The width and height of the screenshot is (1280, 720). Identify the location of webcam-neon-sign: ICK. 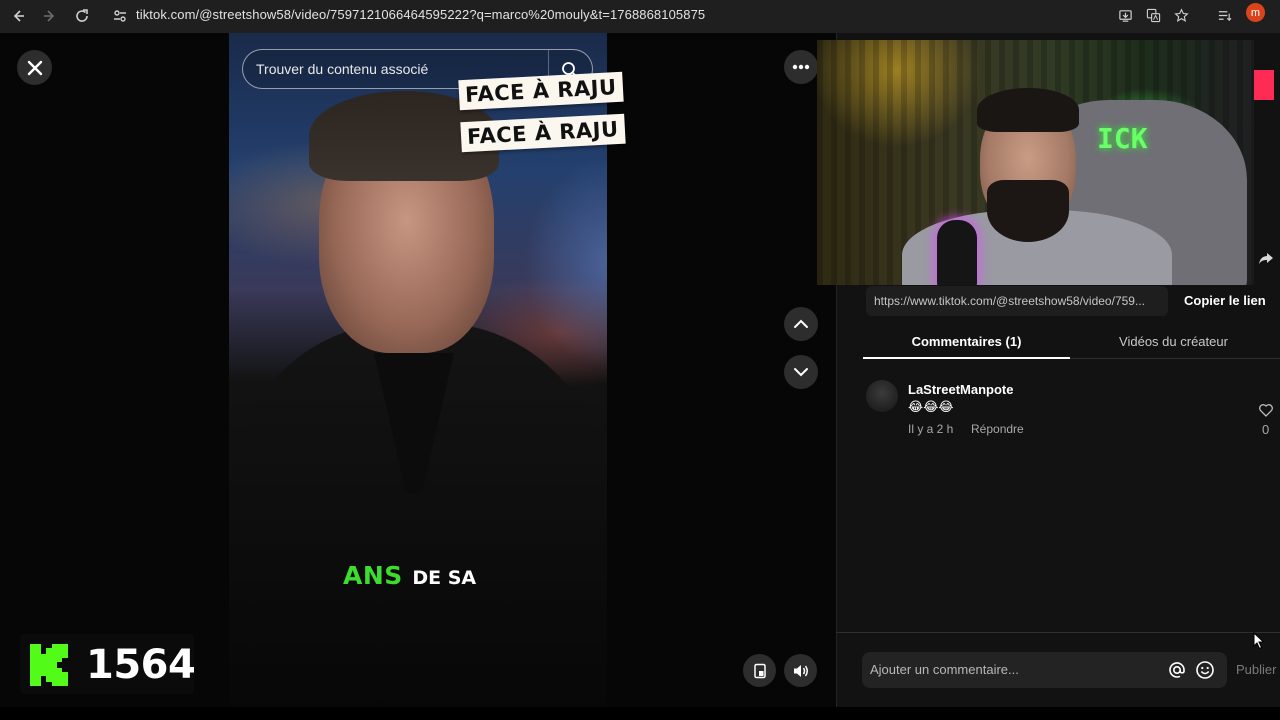
(1122, 138).